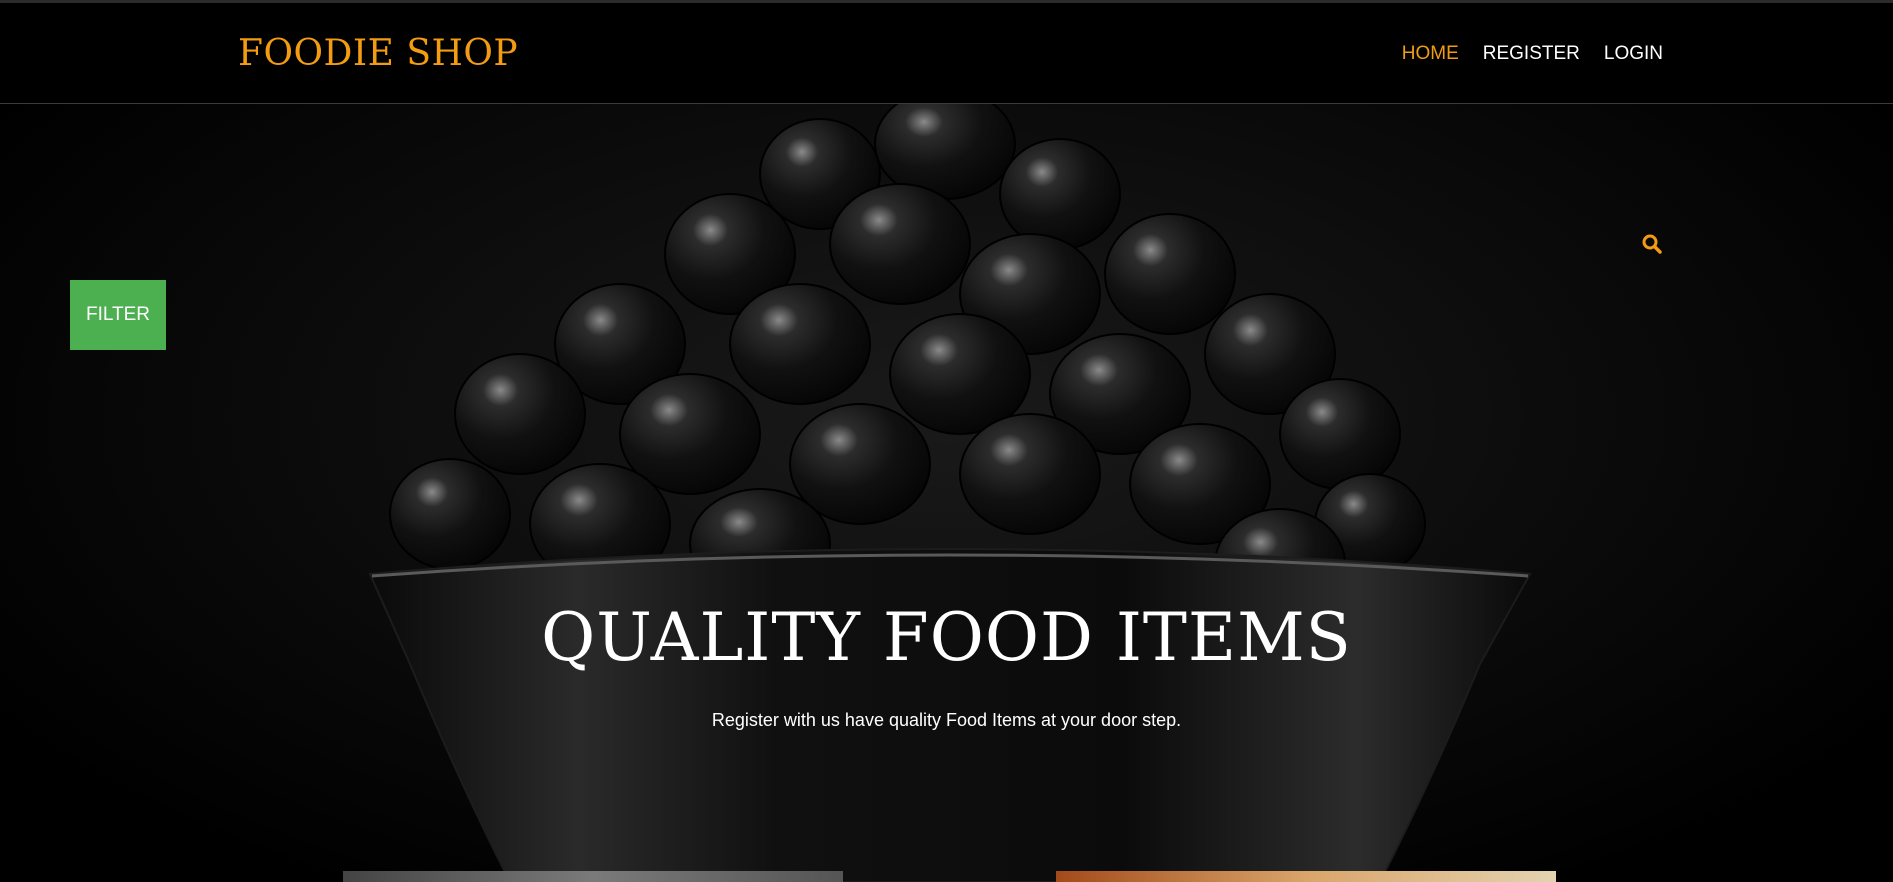 This screenshot has height=882, width=1893. I want to click on nav-register: REGISTER, so click(1531, 54).